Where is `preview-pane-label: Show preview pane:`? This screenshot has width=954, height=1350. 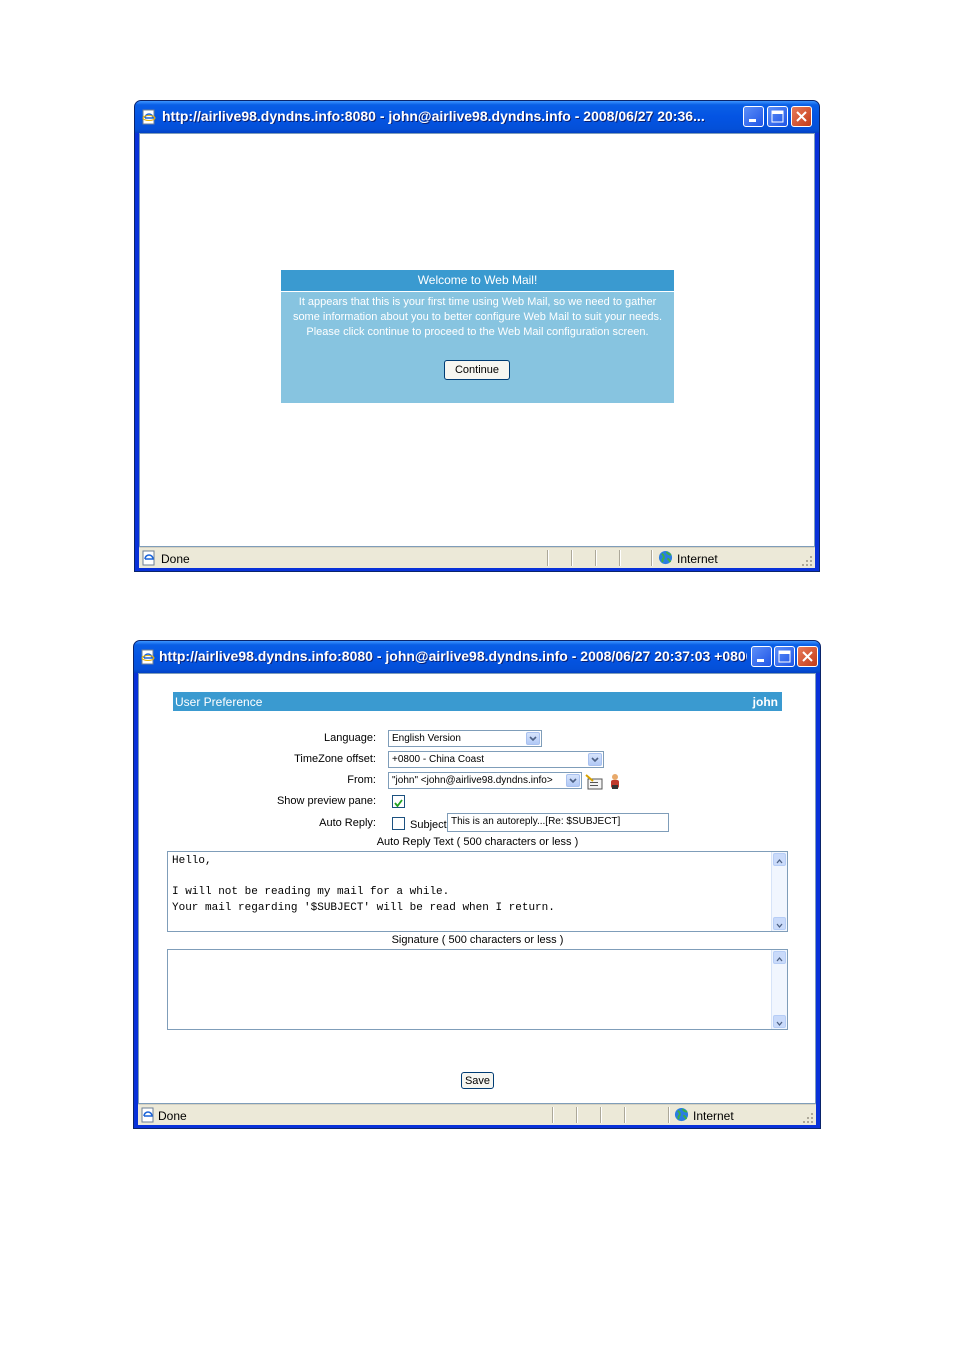
preview-pane-label: Show preview pane: is located at coordinates (326, 801).